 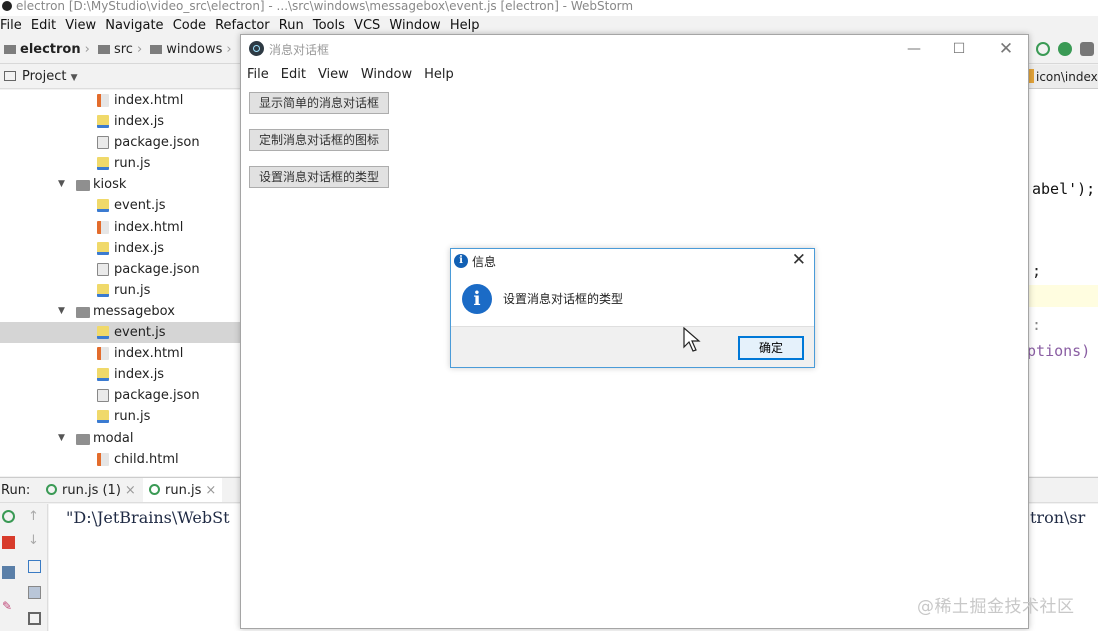 I want to click on ide-menu-run: Run, so click(x=294, y=24).